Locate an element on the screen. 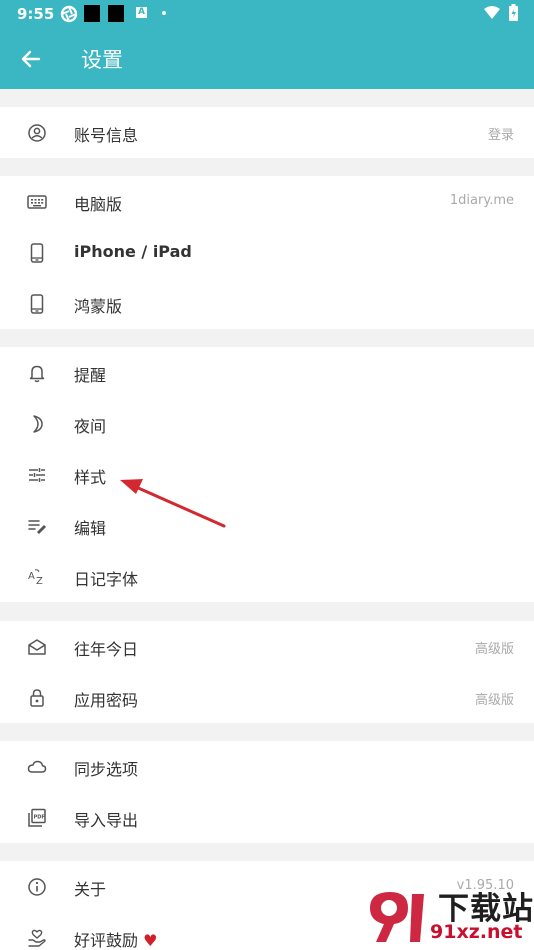 The height and width of the screenshot is (950, 534). settings-group-account: 账号信息 登录 is located at coordinates (267, 132).